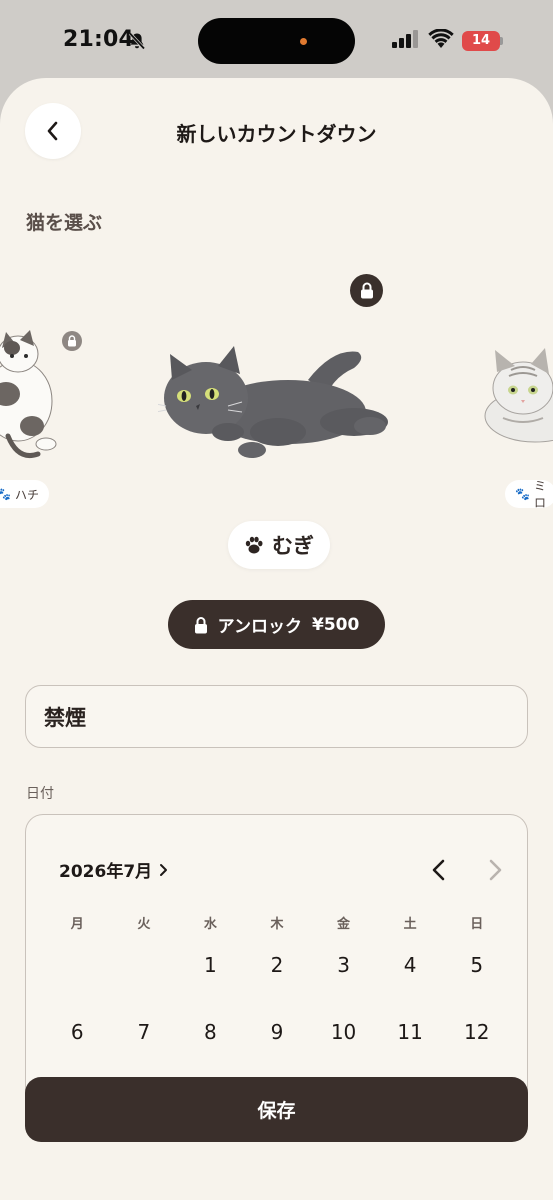  What do you see at coordinates (276, 134) in the screenshot?
I see `page-title: 新しいカウントダウン` at bounding box center [276, 134].